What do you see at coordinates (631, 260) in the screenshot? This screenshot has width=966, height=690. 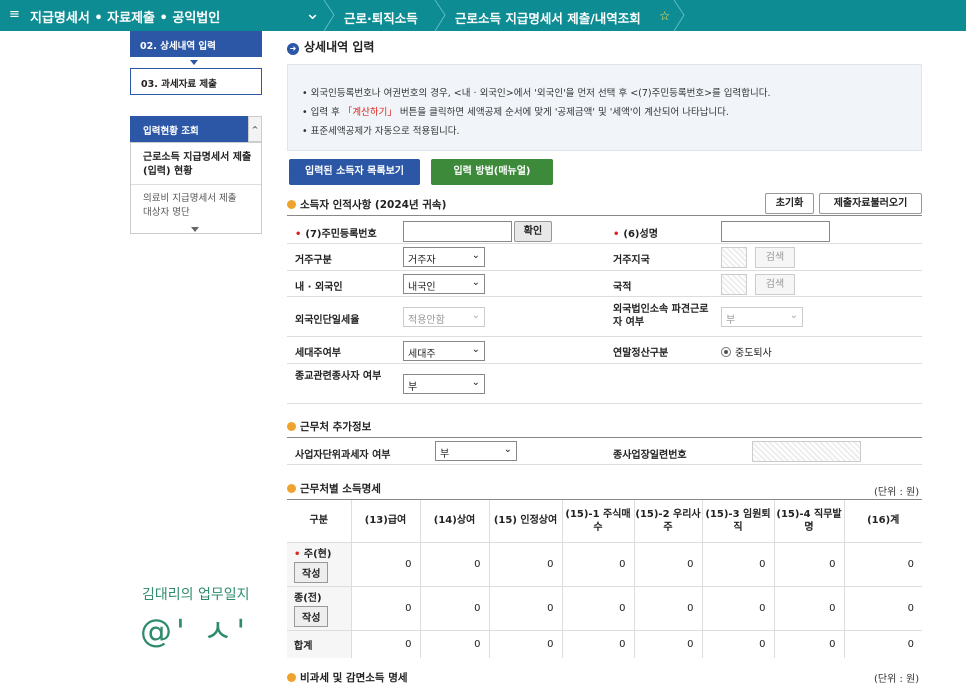 I see `region-label: 거주지국` at bounding box center [631, 260].